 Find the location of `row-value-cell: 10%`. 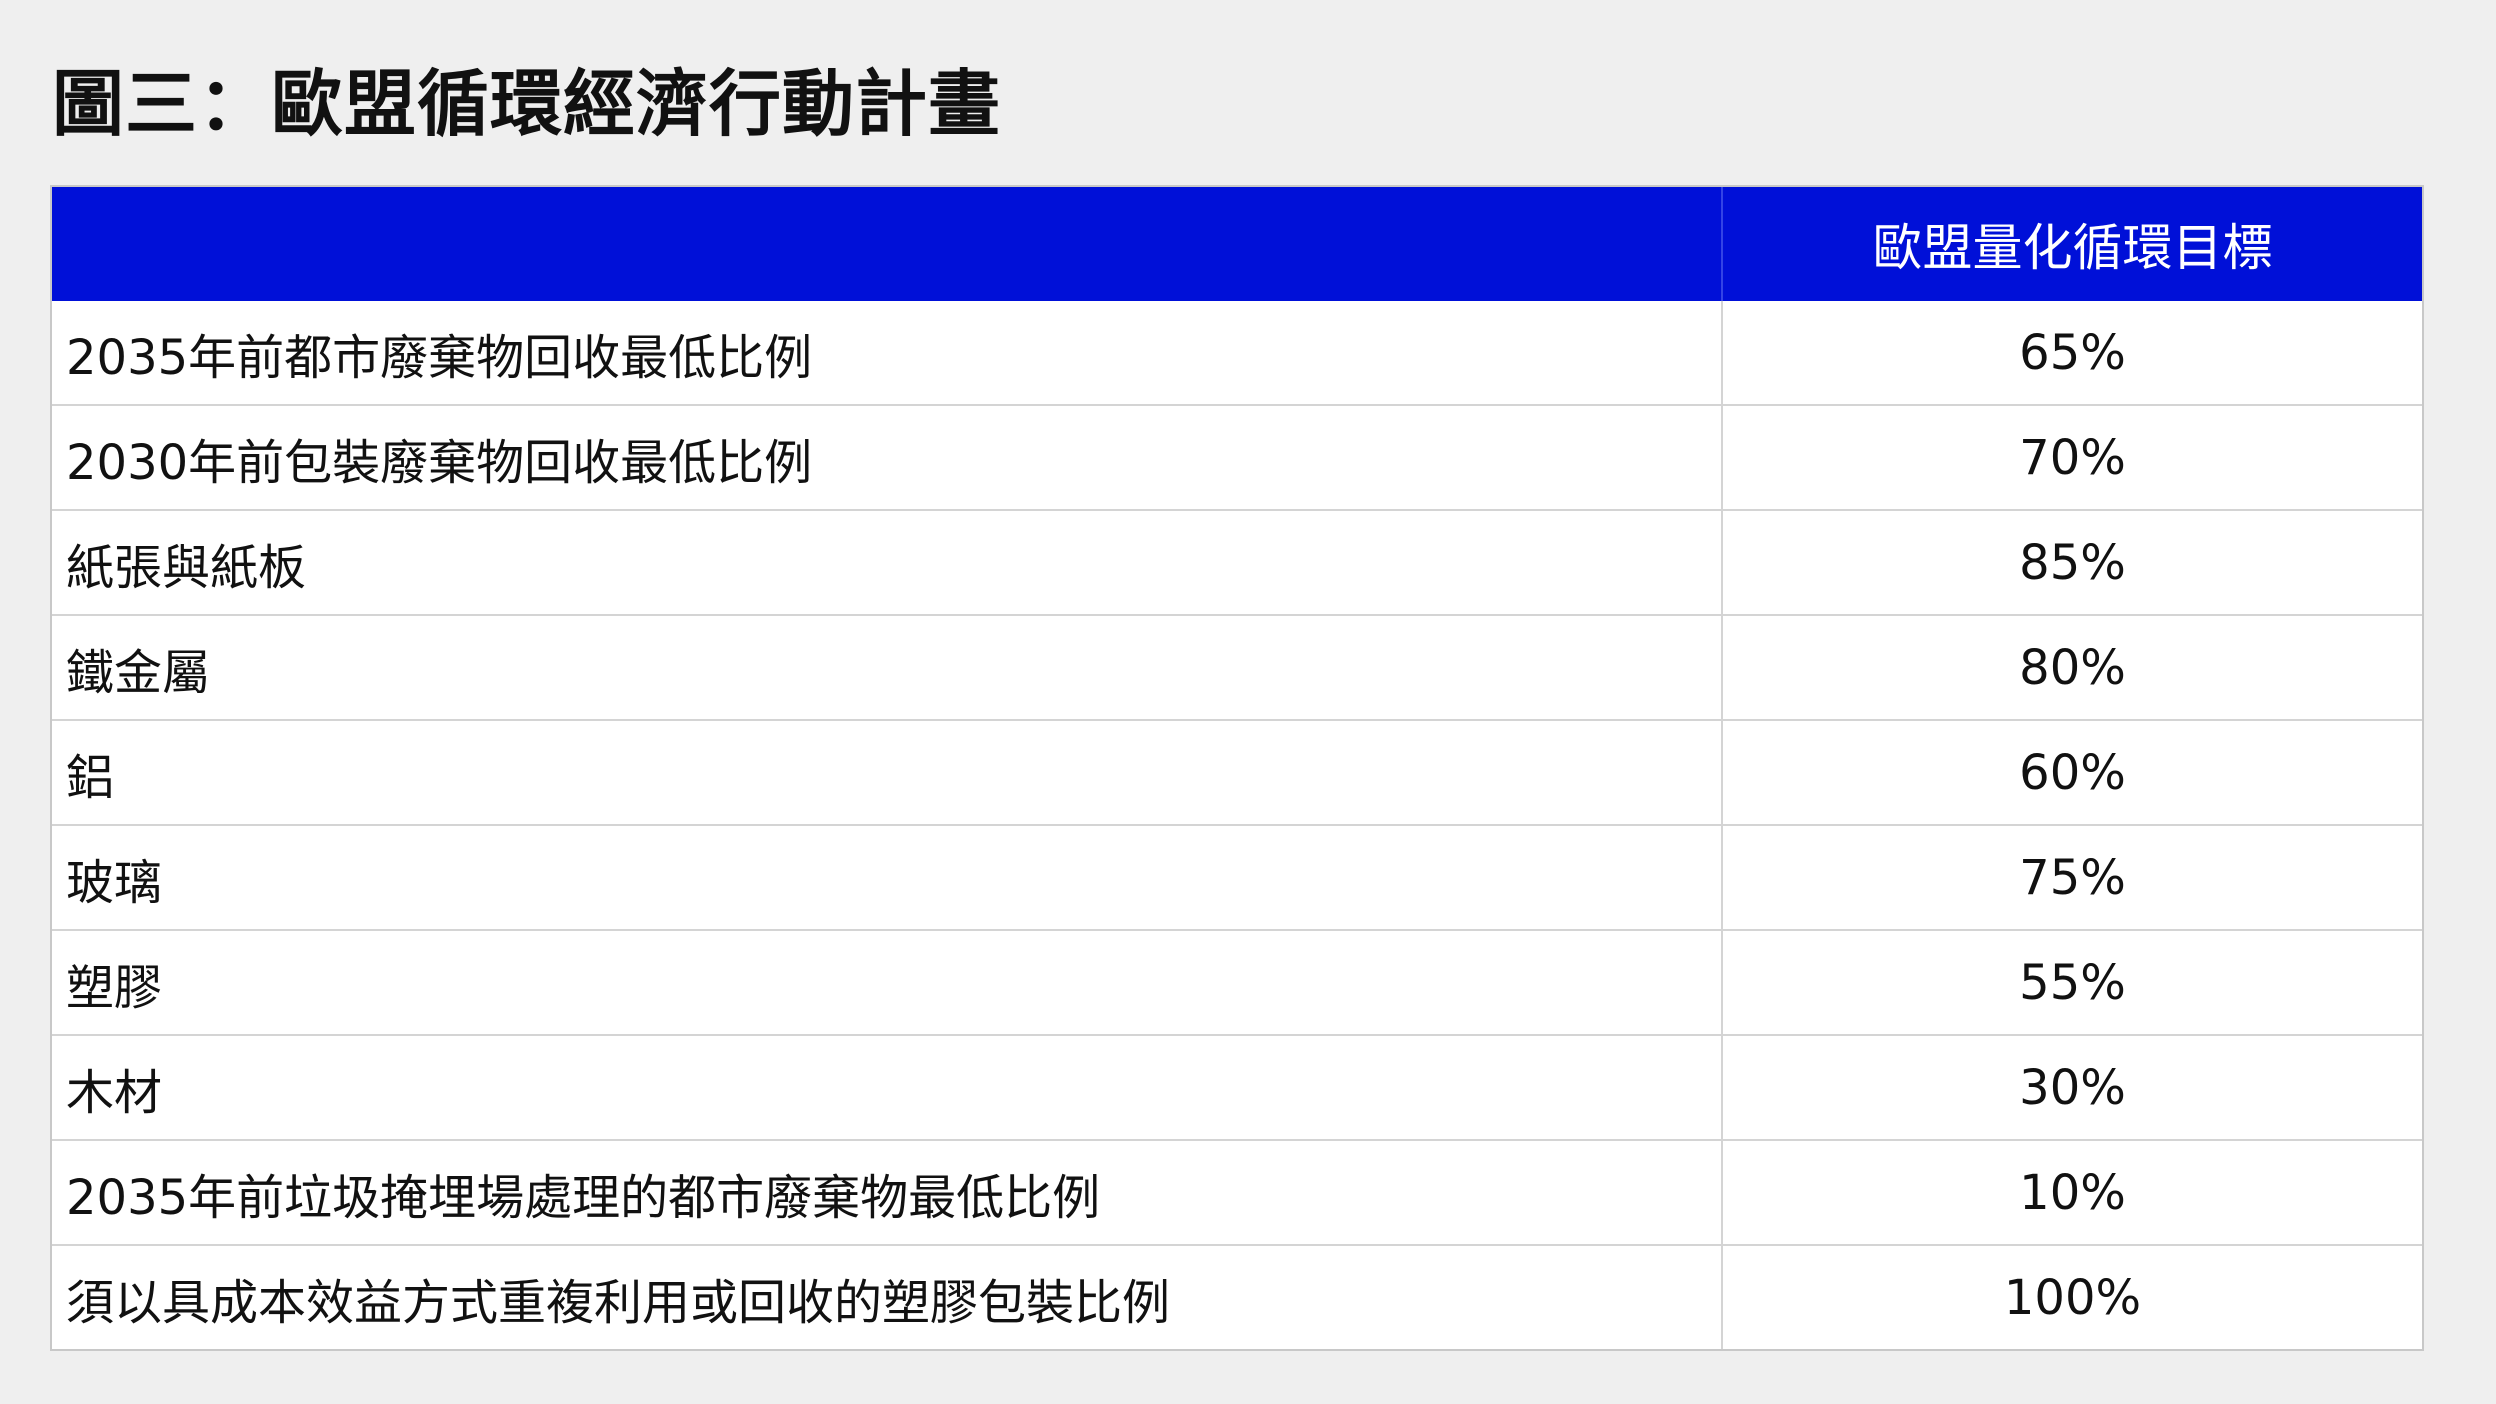

row-value-cell: 10% is located at coordinates (2072, 1192).